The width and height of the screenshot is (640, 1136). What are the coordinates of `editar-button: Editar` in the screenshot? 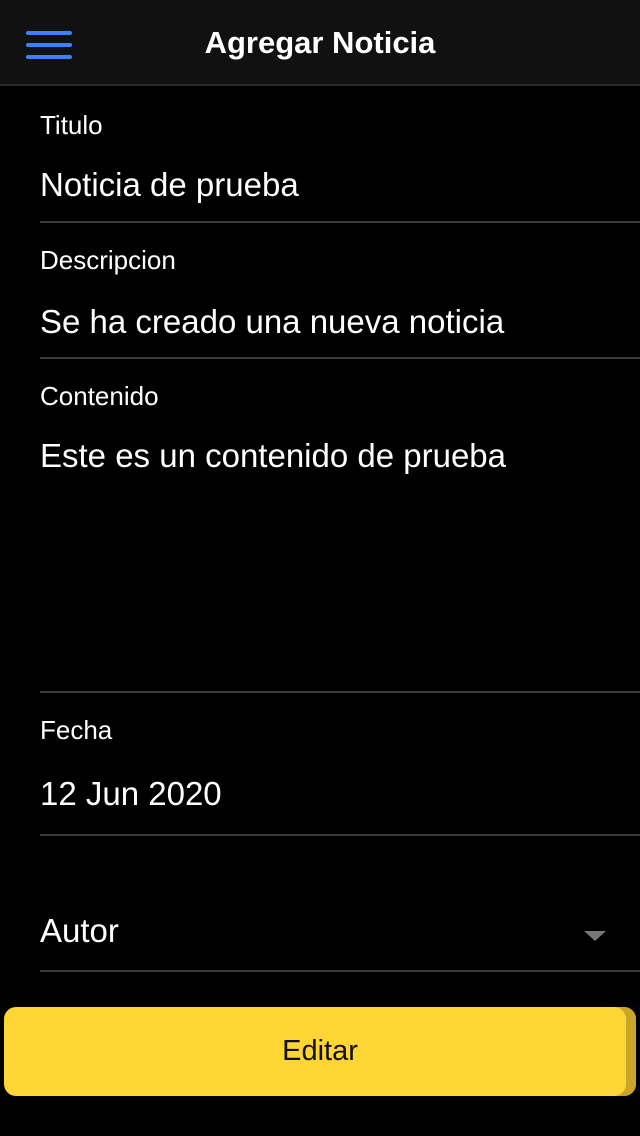 It's located at (320, 1051).